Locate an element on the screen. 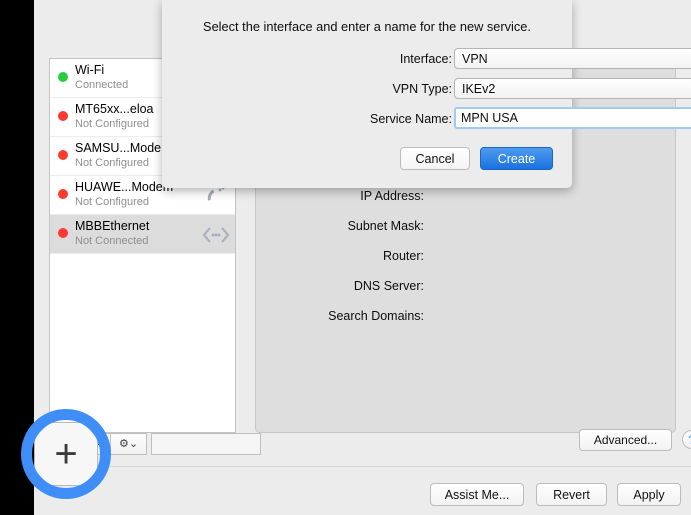 Image resolution: width=691 pixels, height=515 pixels. ip-address-label: IP Address: is located at coordinates (392, 196).